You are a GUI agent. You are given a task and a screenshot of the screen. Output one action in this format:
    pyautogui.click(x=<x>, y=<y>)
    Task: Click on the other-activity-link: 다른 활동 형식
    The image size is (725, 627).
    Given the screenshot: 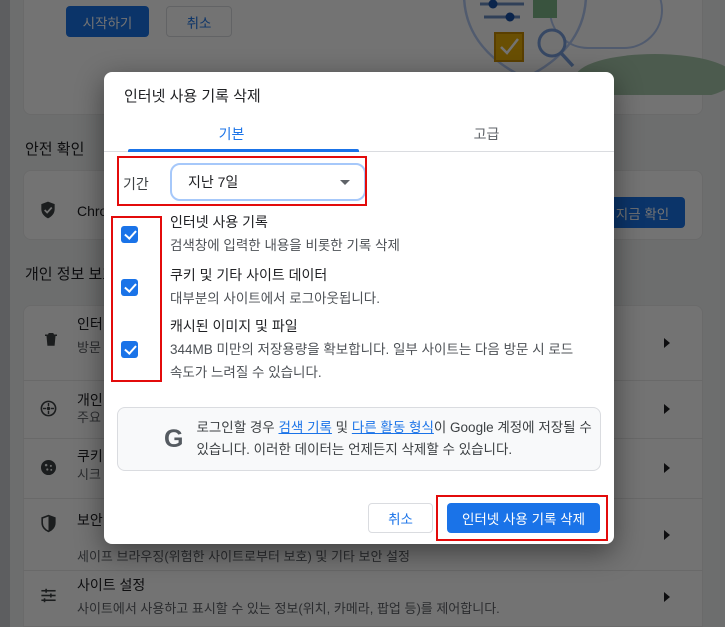 What is the action you would take?
    pyautogui.click(x=393, y=427)
    